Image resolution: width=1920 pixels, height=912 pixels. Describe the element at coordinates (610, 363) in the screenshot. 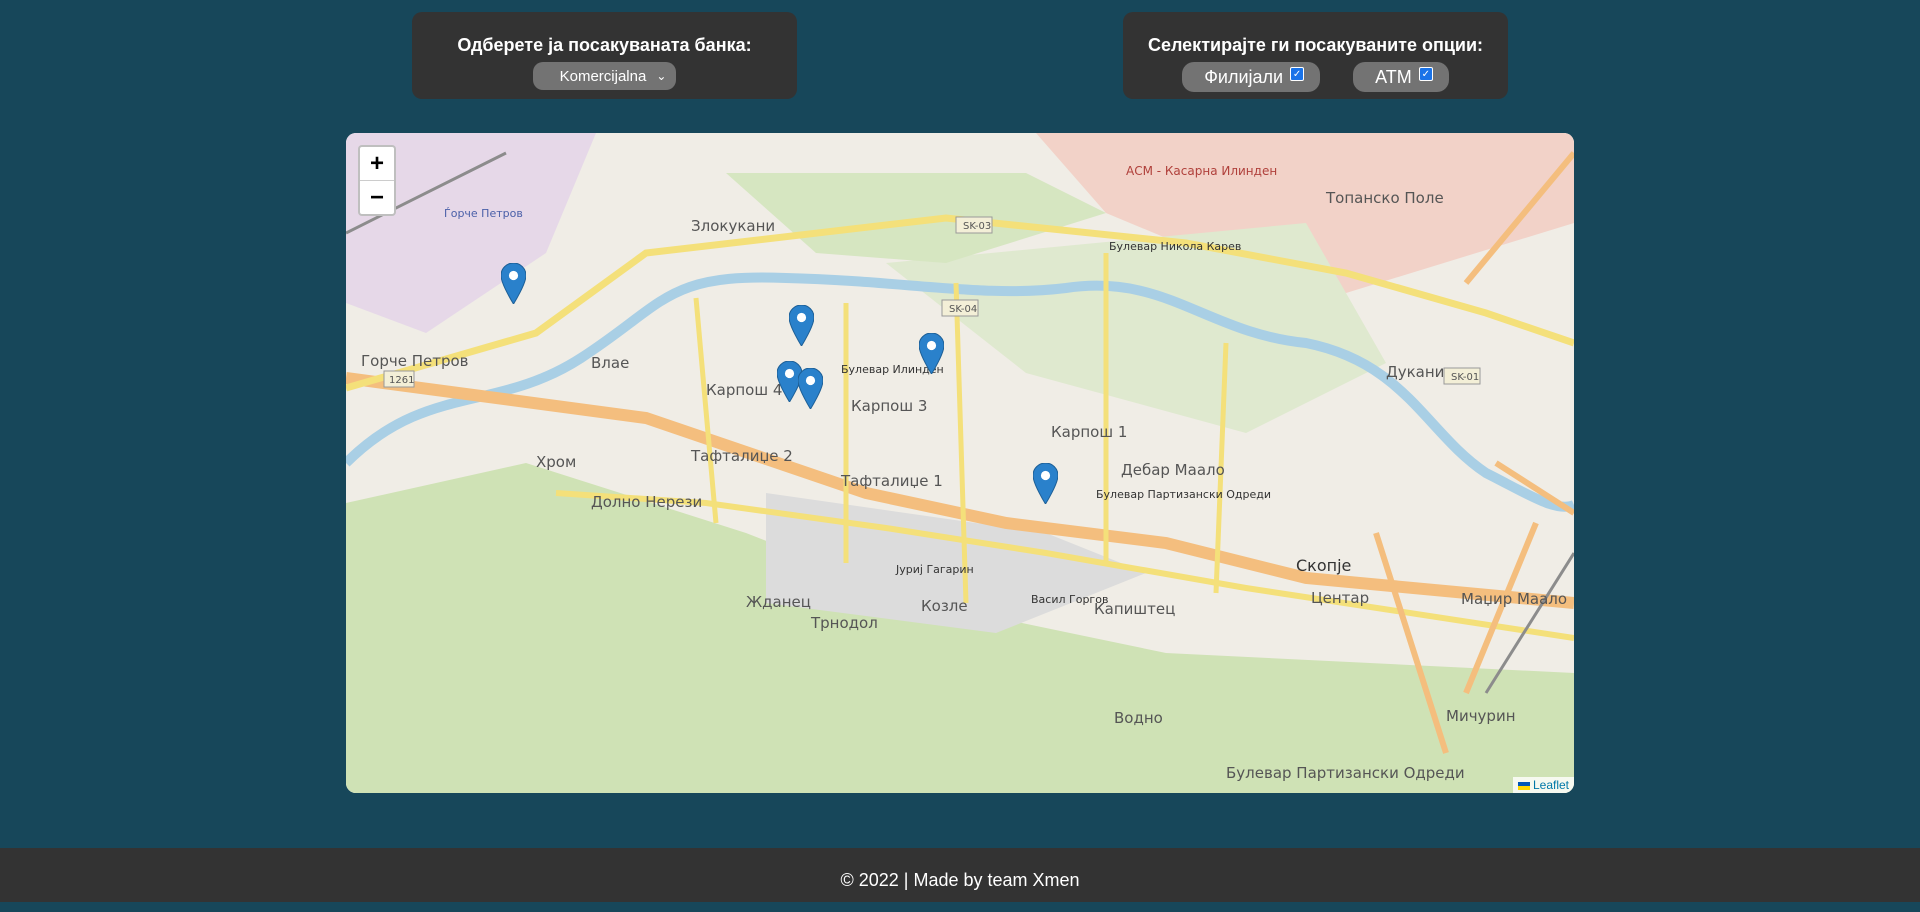

I see `map-label: Влае` at that location.